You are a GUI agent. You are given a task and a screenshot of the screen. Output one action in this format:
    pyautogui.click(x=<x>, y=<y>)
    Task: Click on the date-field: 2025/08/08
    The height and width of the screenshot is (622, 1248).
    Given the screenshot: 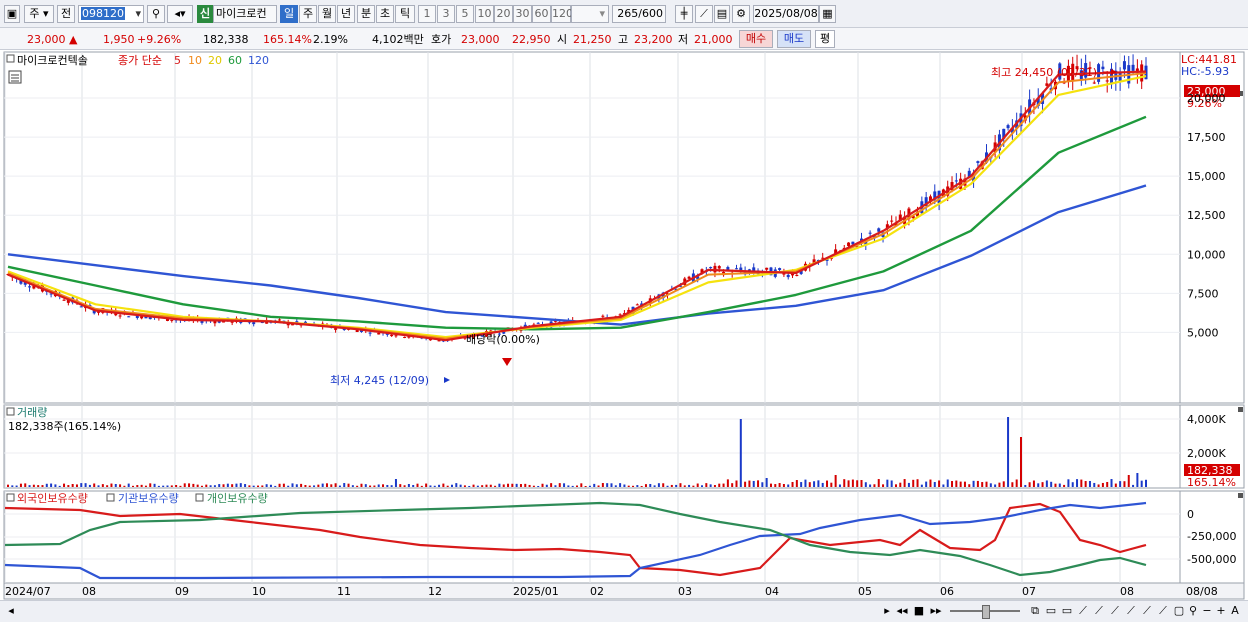 What is the action you would take?
    pyautogui.click(x=786, y=14)
    